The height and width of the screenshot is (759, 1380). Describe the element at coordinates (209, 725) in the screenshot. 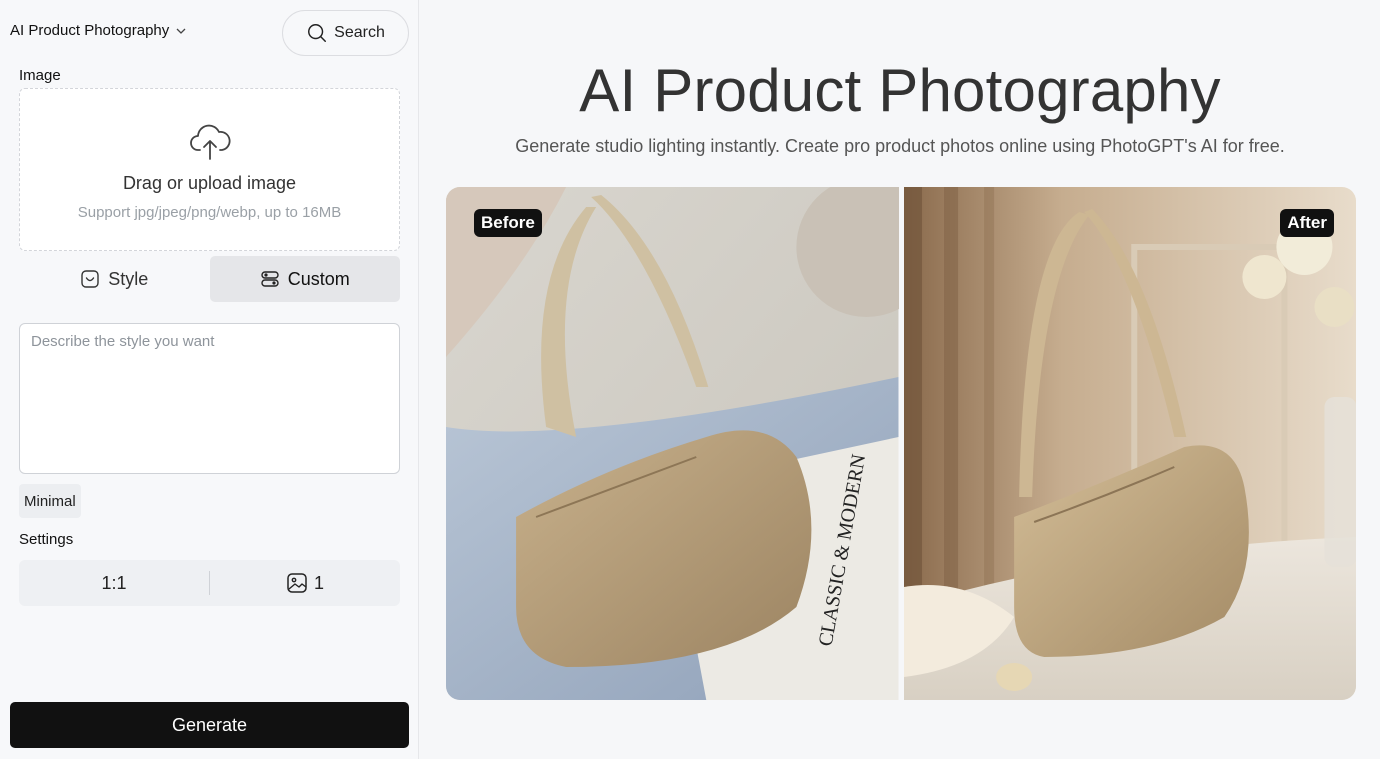

I see `generate-button: Generate` at that location.